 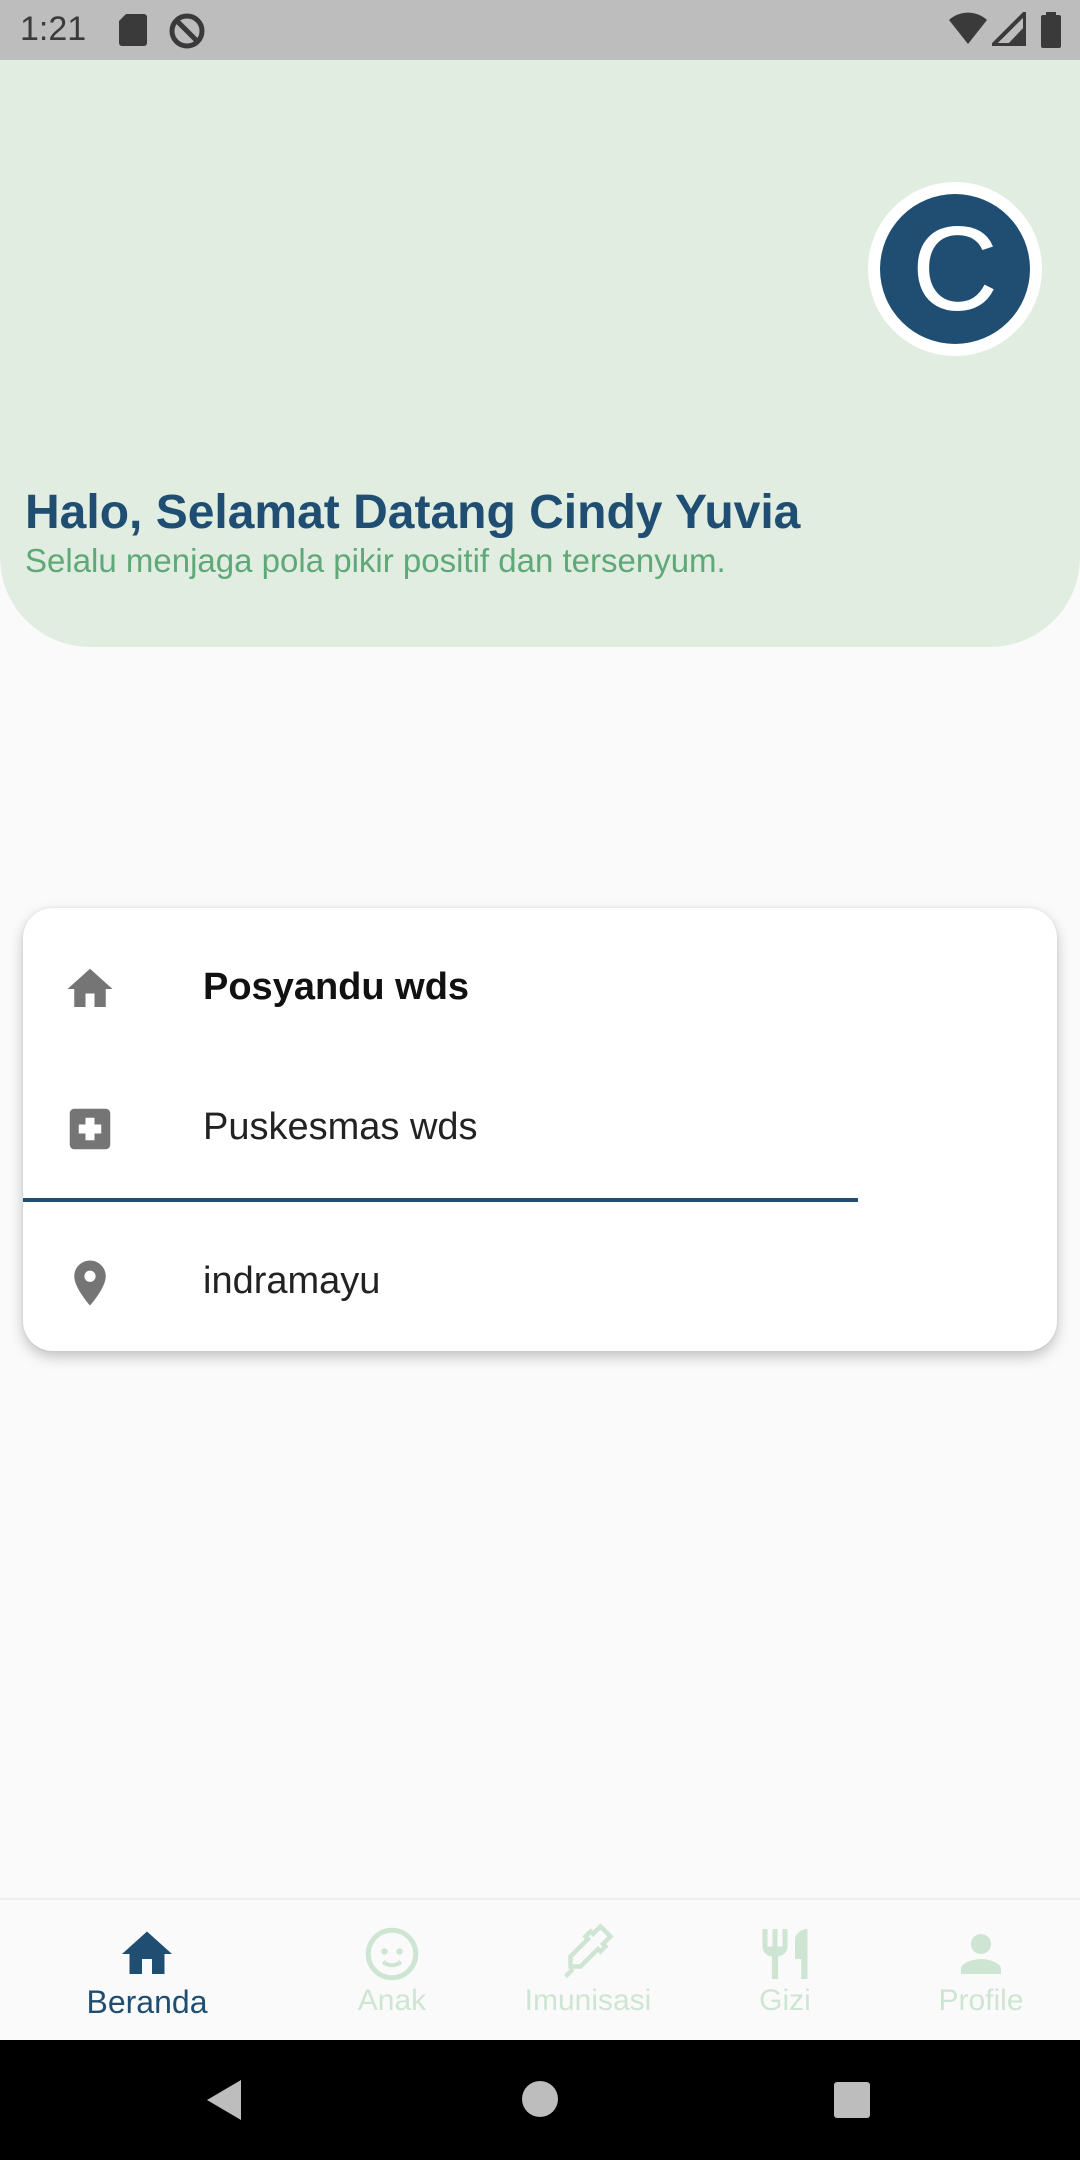 What do you see at coordinates (392, 2000) in the screenshot?
I see `nav-label-anak: Anak` at bounding box center [392, 2000].